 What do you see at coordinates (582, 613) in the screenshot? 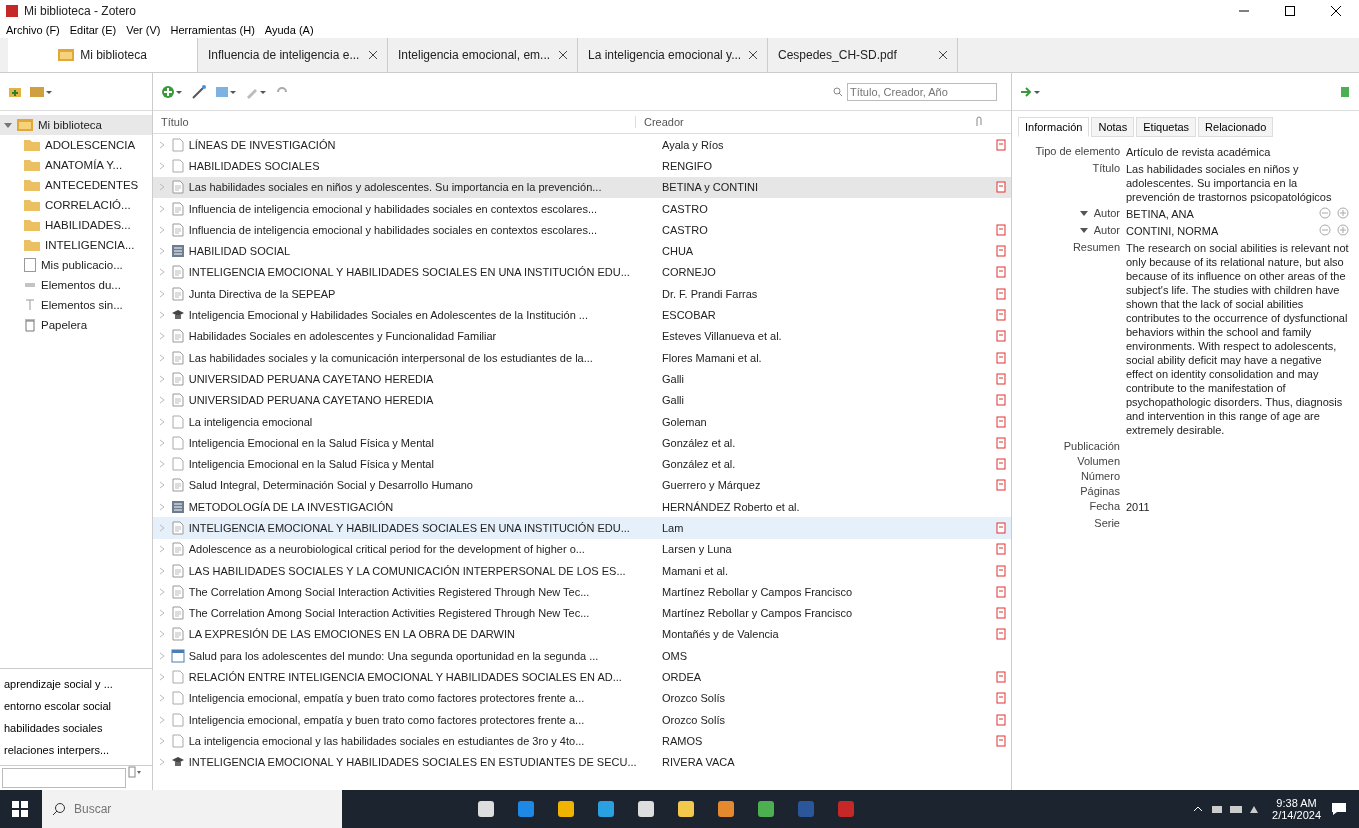
I see `table-row: The Correlation Among Social Interaction Activities Registered Through New Tec... Martínez Rebollar y Campos Francisco` at bounding box center [582, 613].